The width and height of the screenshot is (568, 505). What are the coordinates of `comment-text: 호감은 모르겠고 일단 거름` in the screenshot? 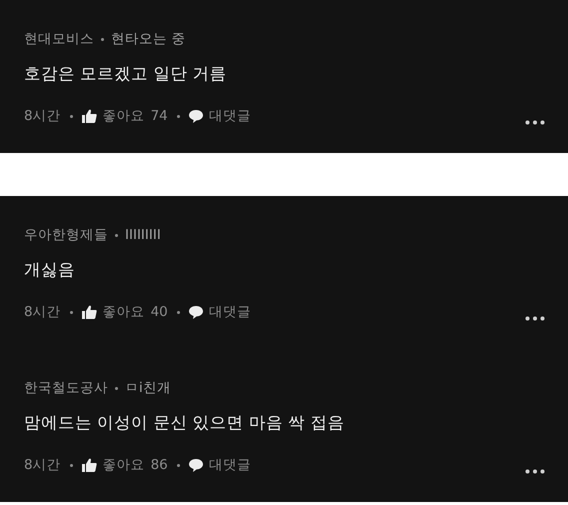 It's located at (126, 74).